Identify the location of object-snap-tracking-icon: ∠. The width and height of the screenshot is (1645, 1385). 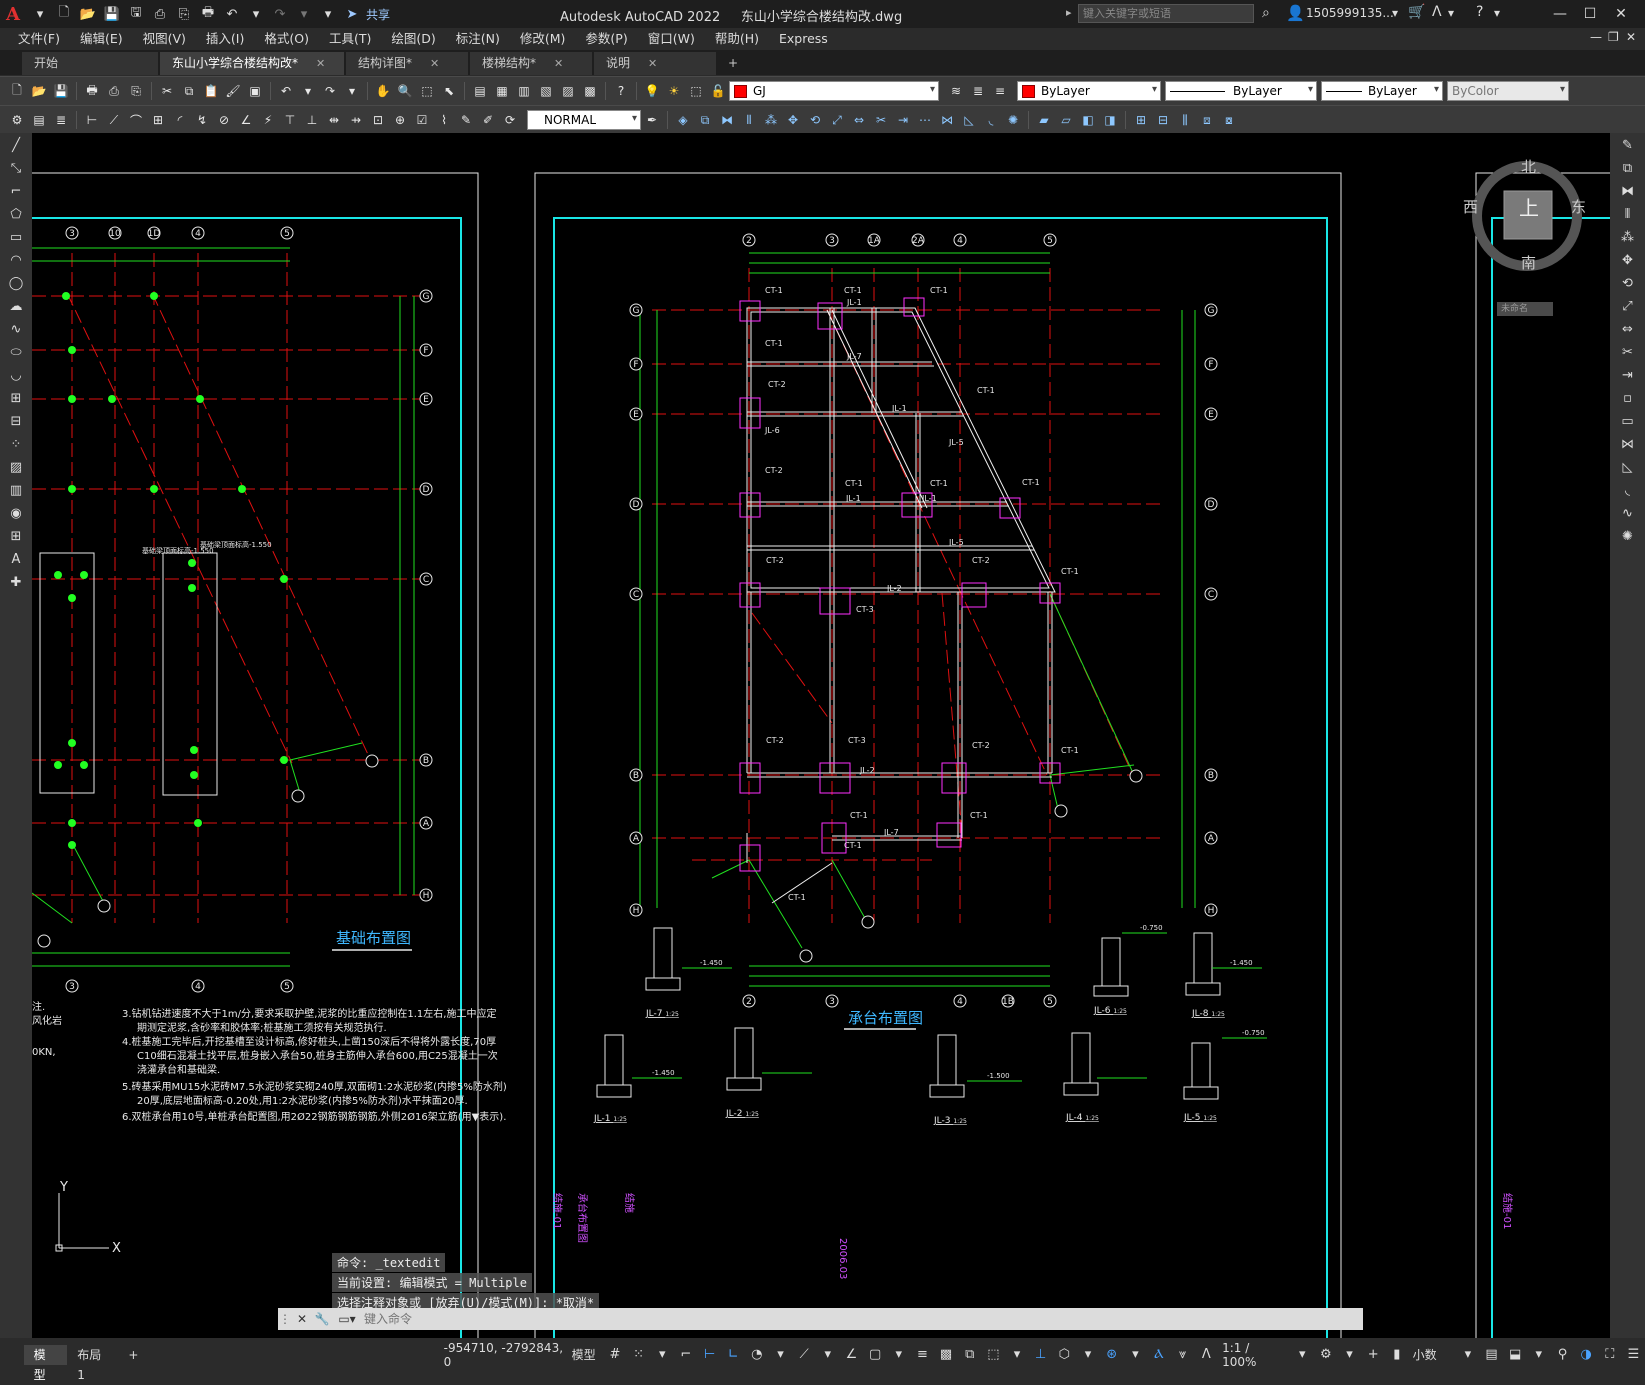
(852, 1355).